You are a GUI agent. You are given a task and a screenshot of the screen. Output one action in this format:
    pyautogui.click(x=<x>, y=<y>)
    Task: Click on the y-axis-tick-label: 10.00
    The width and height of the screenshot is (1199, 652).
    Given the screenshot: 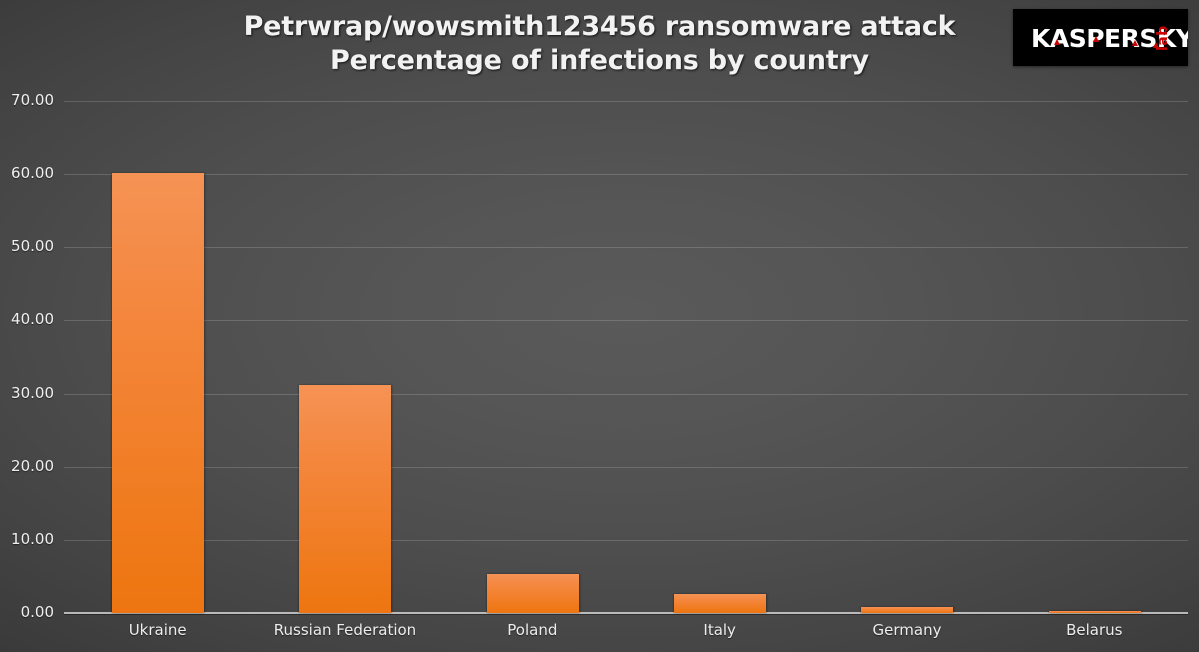 What is the action you would take?
    pyautogui.click(x=32, y=538)
    